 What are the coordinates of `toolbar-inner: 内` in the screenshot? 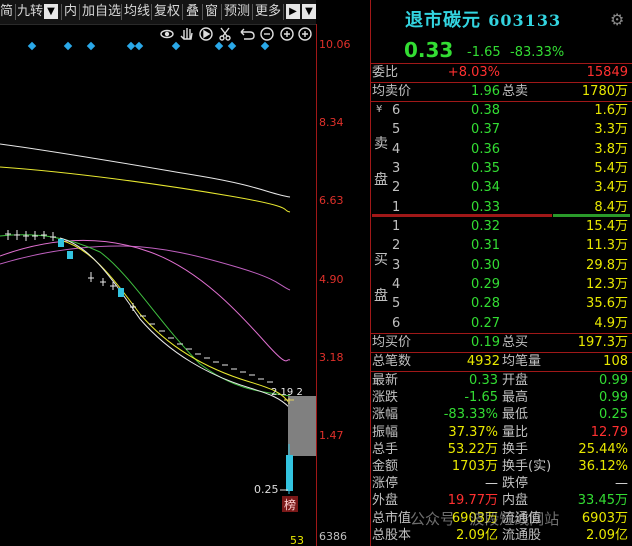 It's located at (70, 12).